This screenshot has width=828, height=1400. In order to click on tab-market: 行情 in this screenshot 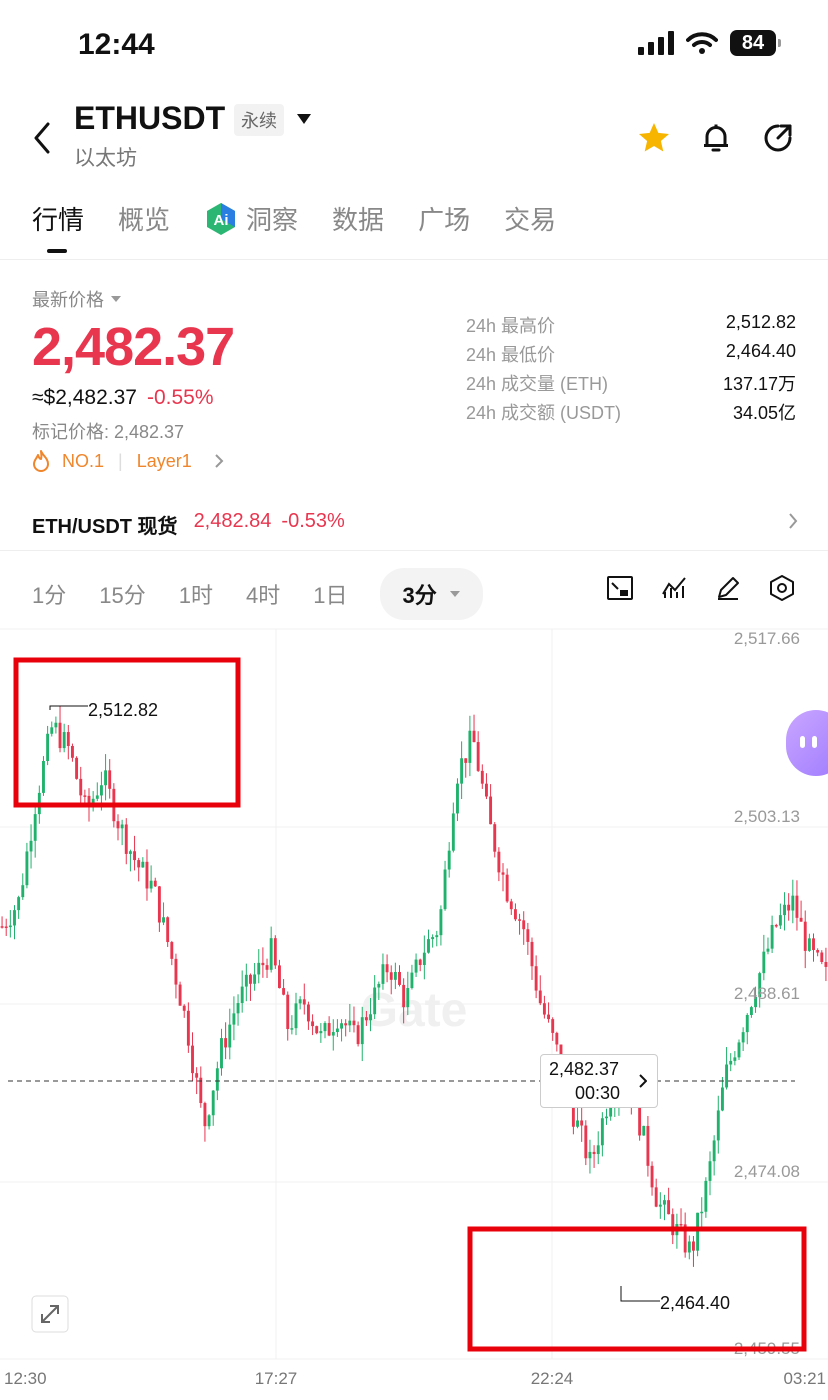, I will do `click(58, 227)`.